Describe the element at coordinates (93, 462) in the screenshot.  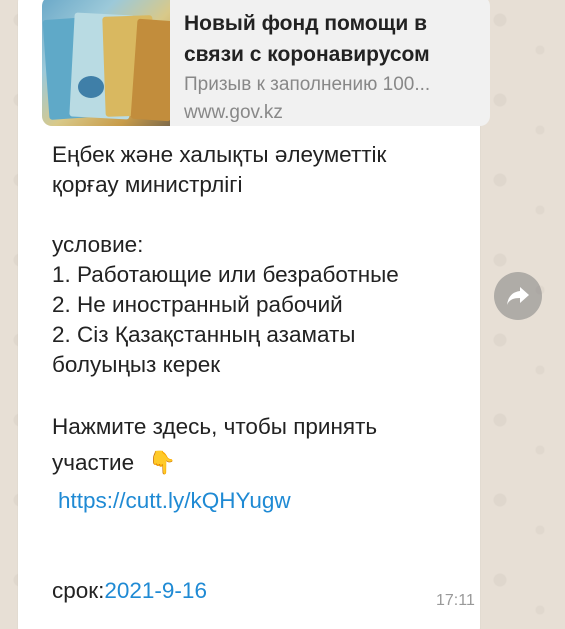
I see `cta-line-2-text: участие` at that location.